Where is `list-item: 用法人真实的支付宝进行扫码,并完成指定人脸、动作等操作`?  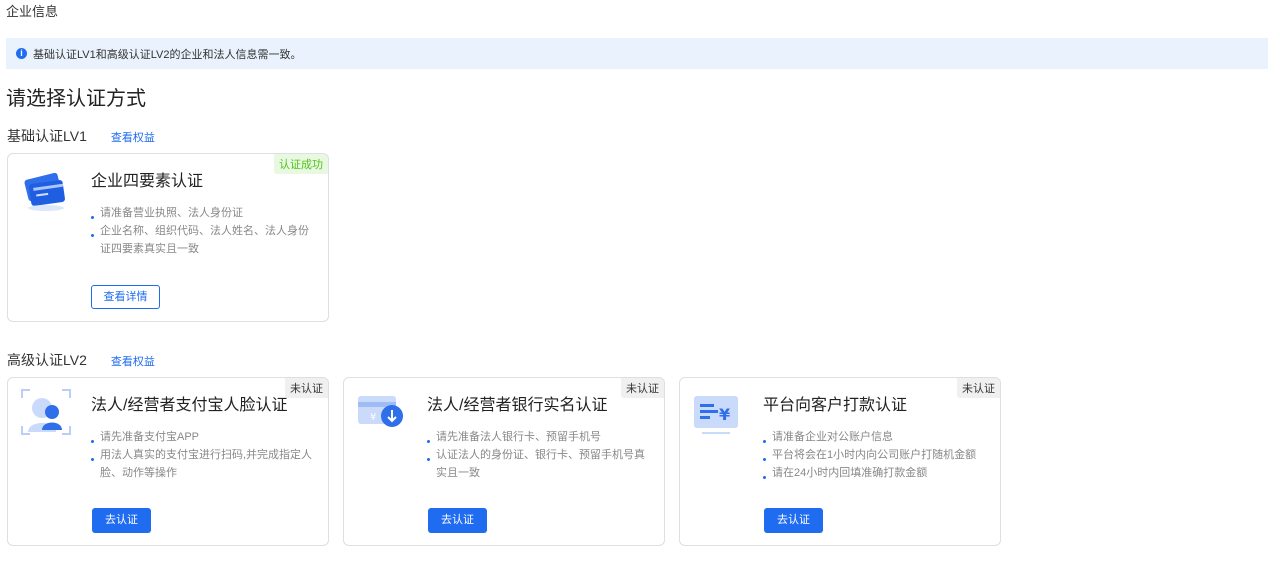 list-item: 用法人真实的支付宝进行扫码,并完成指定人脸、动作等操作 is located at coordinates (204, 464).